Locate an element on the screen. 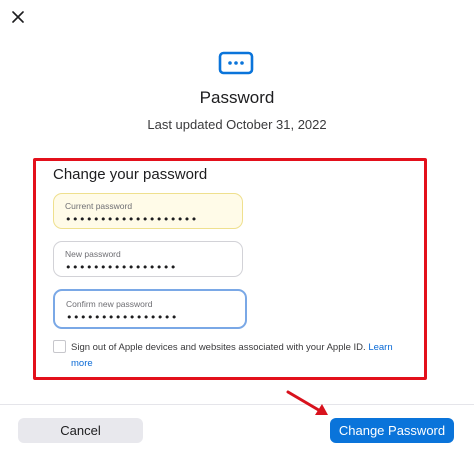  close-icon is located at coordinates (18, 17).